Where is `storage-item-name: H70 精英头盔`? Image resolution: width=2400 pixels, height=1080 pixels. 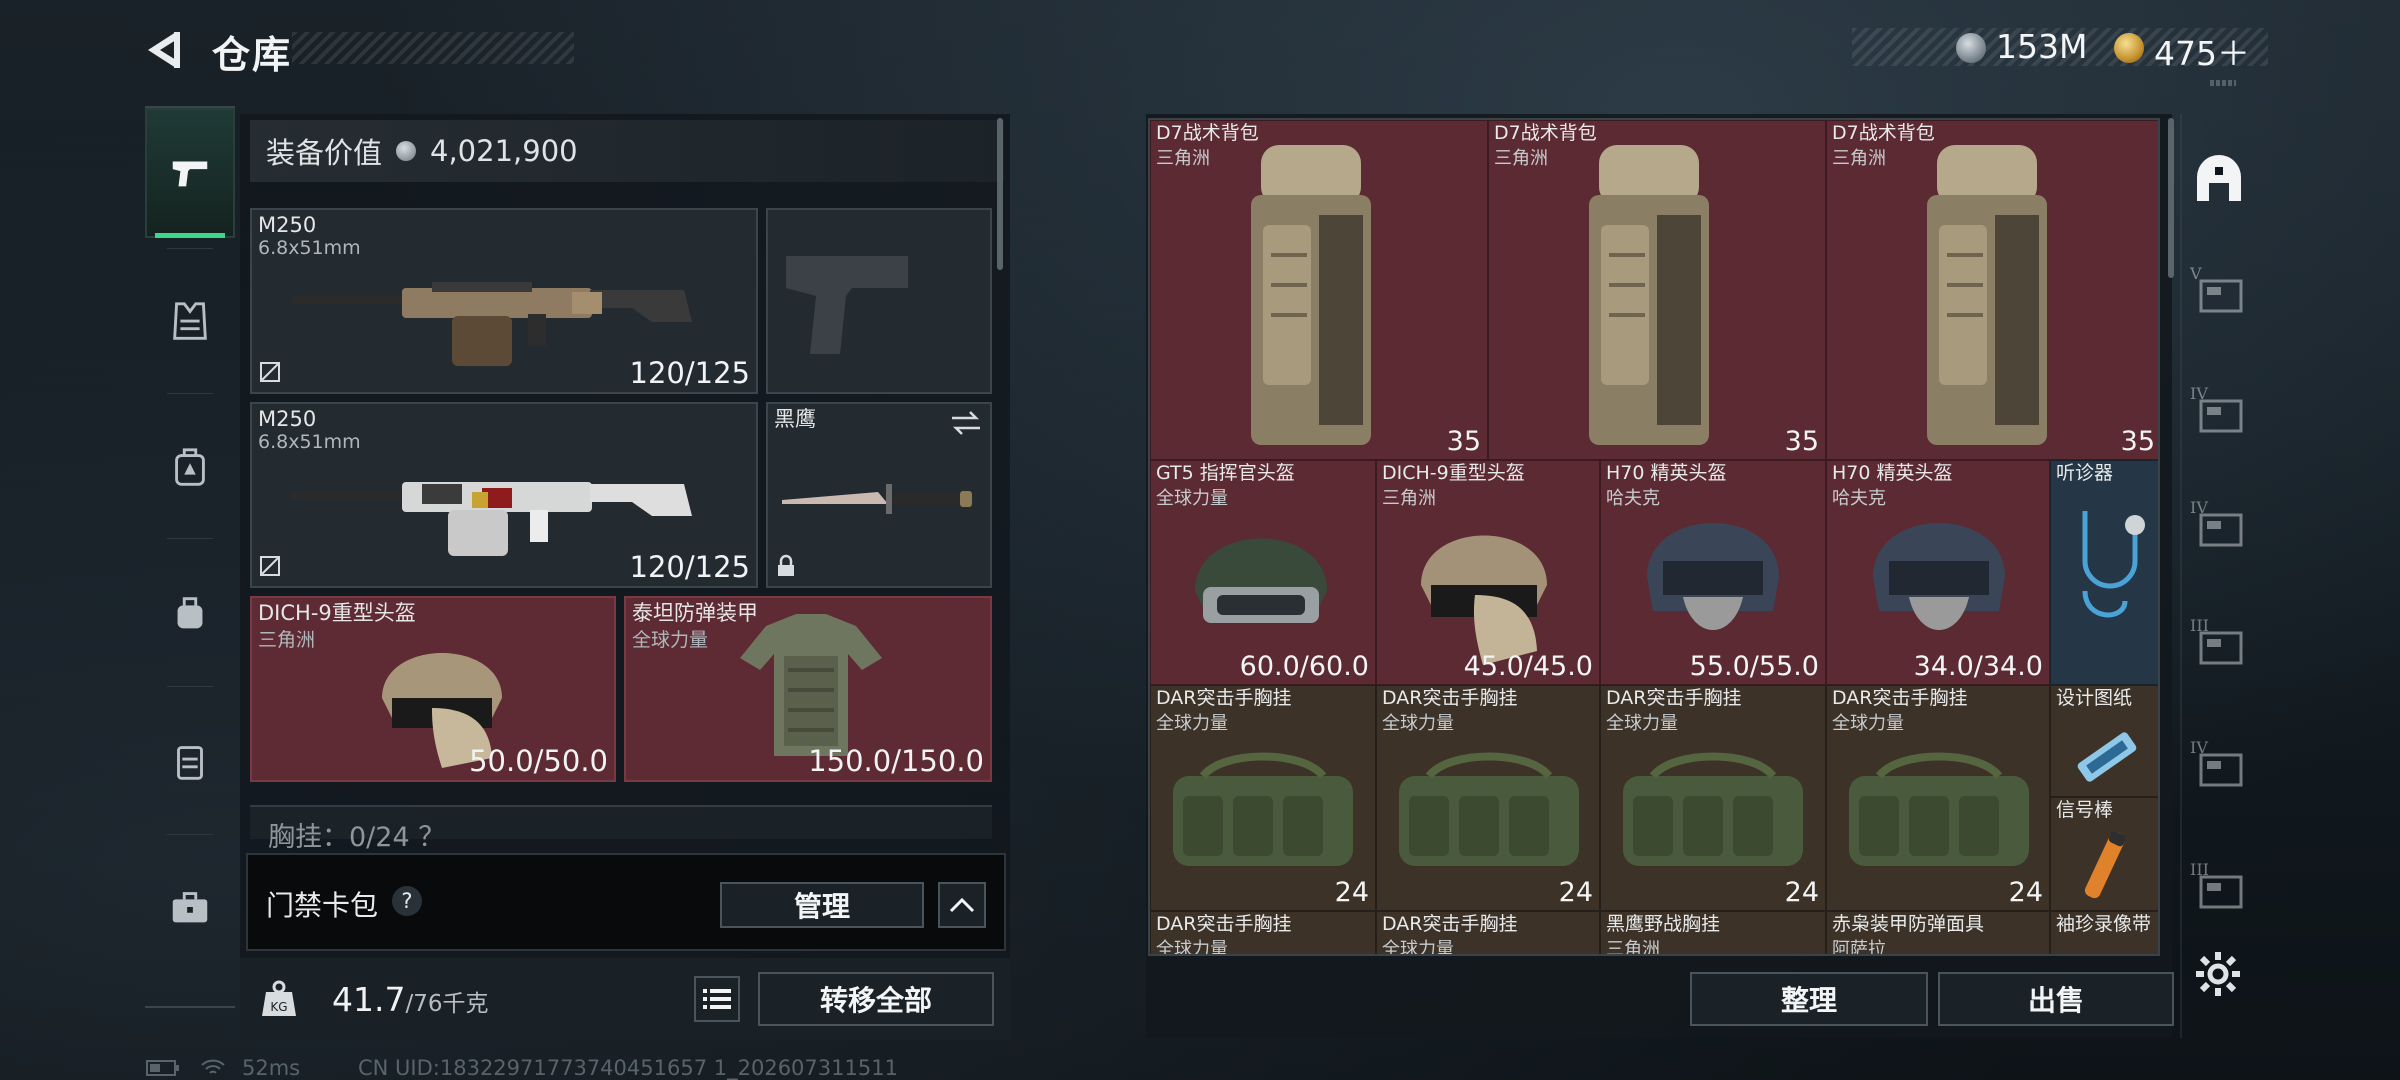
storage-item-name: H70 精英头盔 is located at coordinates (1892, 473).